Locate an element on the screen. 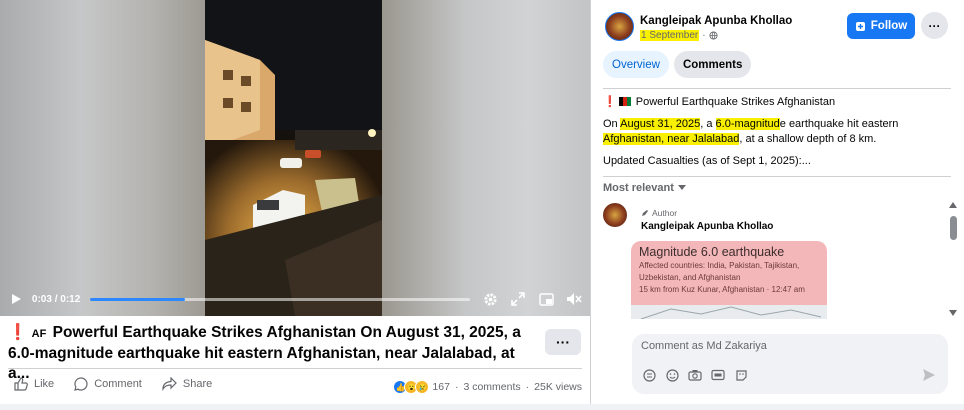  composer-tools is located at coordinates (695, 375).